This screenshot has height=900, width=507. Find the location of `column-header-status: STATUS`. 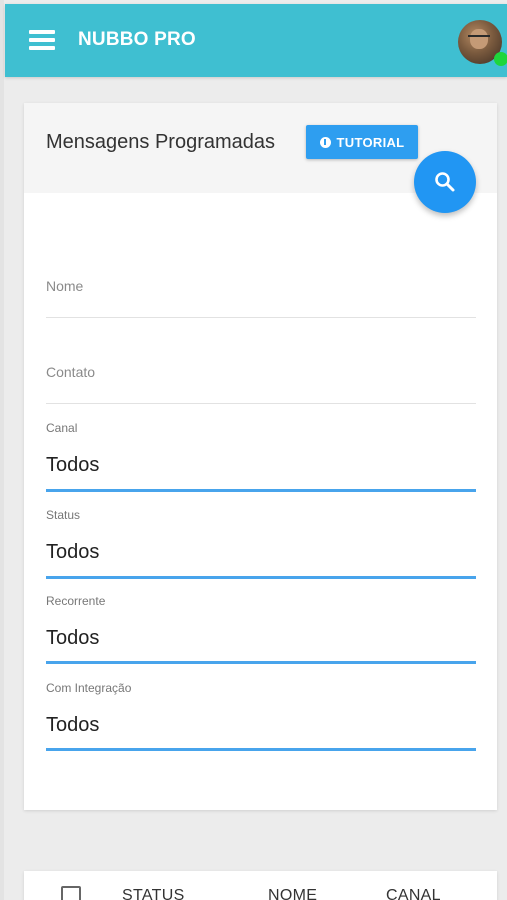

column-header-status: STATUS is located at coordinates (153, 893).